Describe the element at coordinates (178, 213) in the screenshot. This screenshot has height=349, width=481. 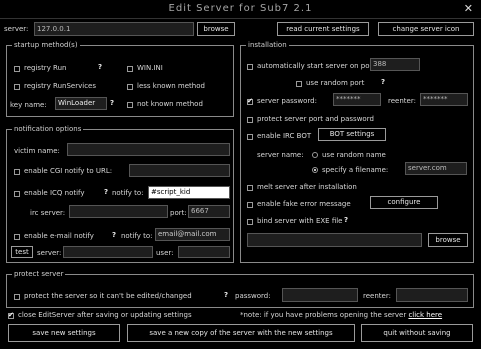
I see `irc-port-label: port:` at that location.